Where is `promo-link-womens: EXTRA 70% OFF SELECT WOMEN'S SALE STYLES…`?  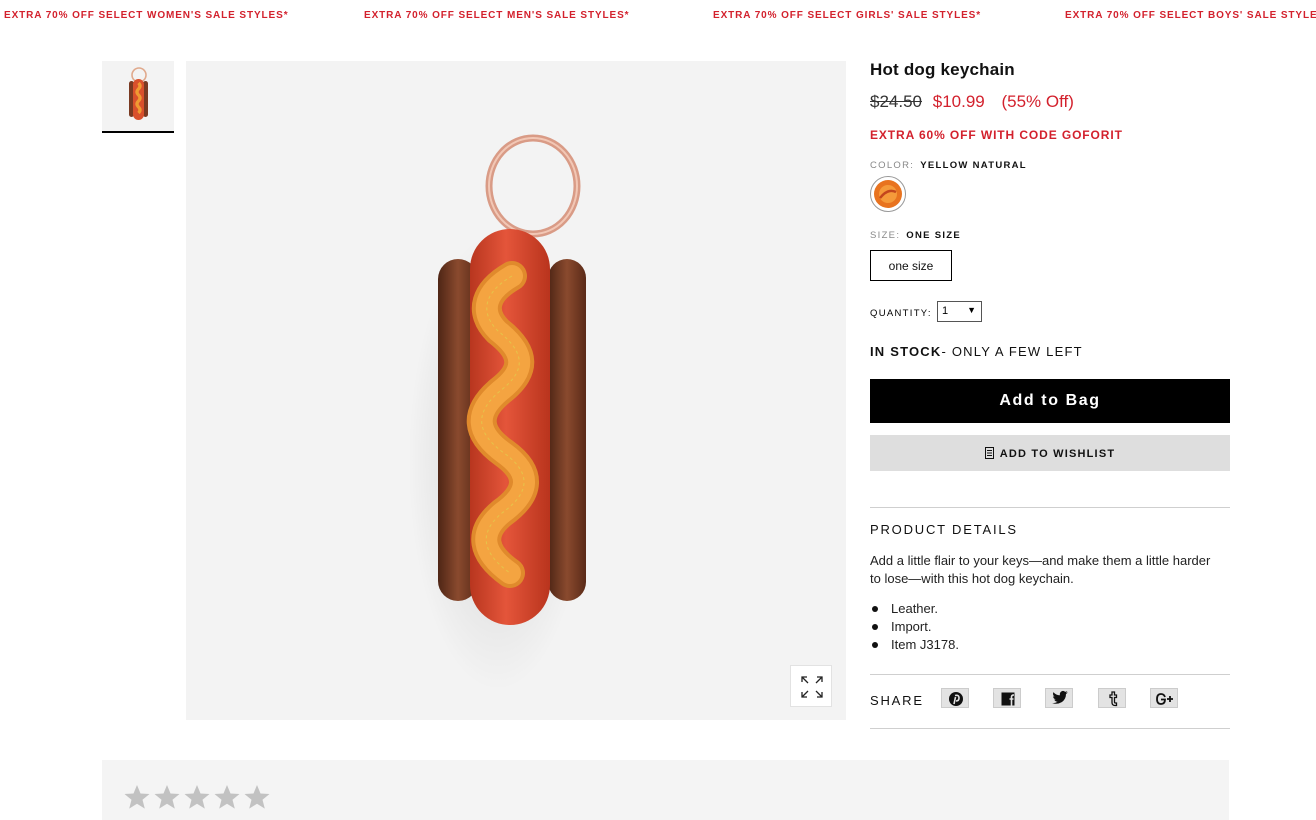
promo-link-womens: EXTRA 70% OFF SELECT WOMEN'S SALE STYLES… is located at coordinates (146, 15).